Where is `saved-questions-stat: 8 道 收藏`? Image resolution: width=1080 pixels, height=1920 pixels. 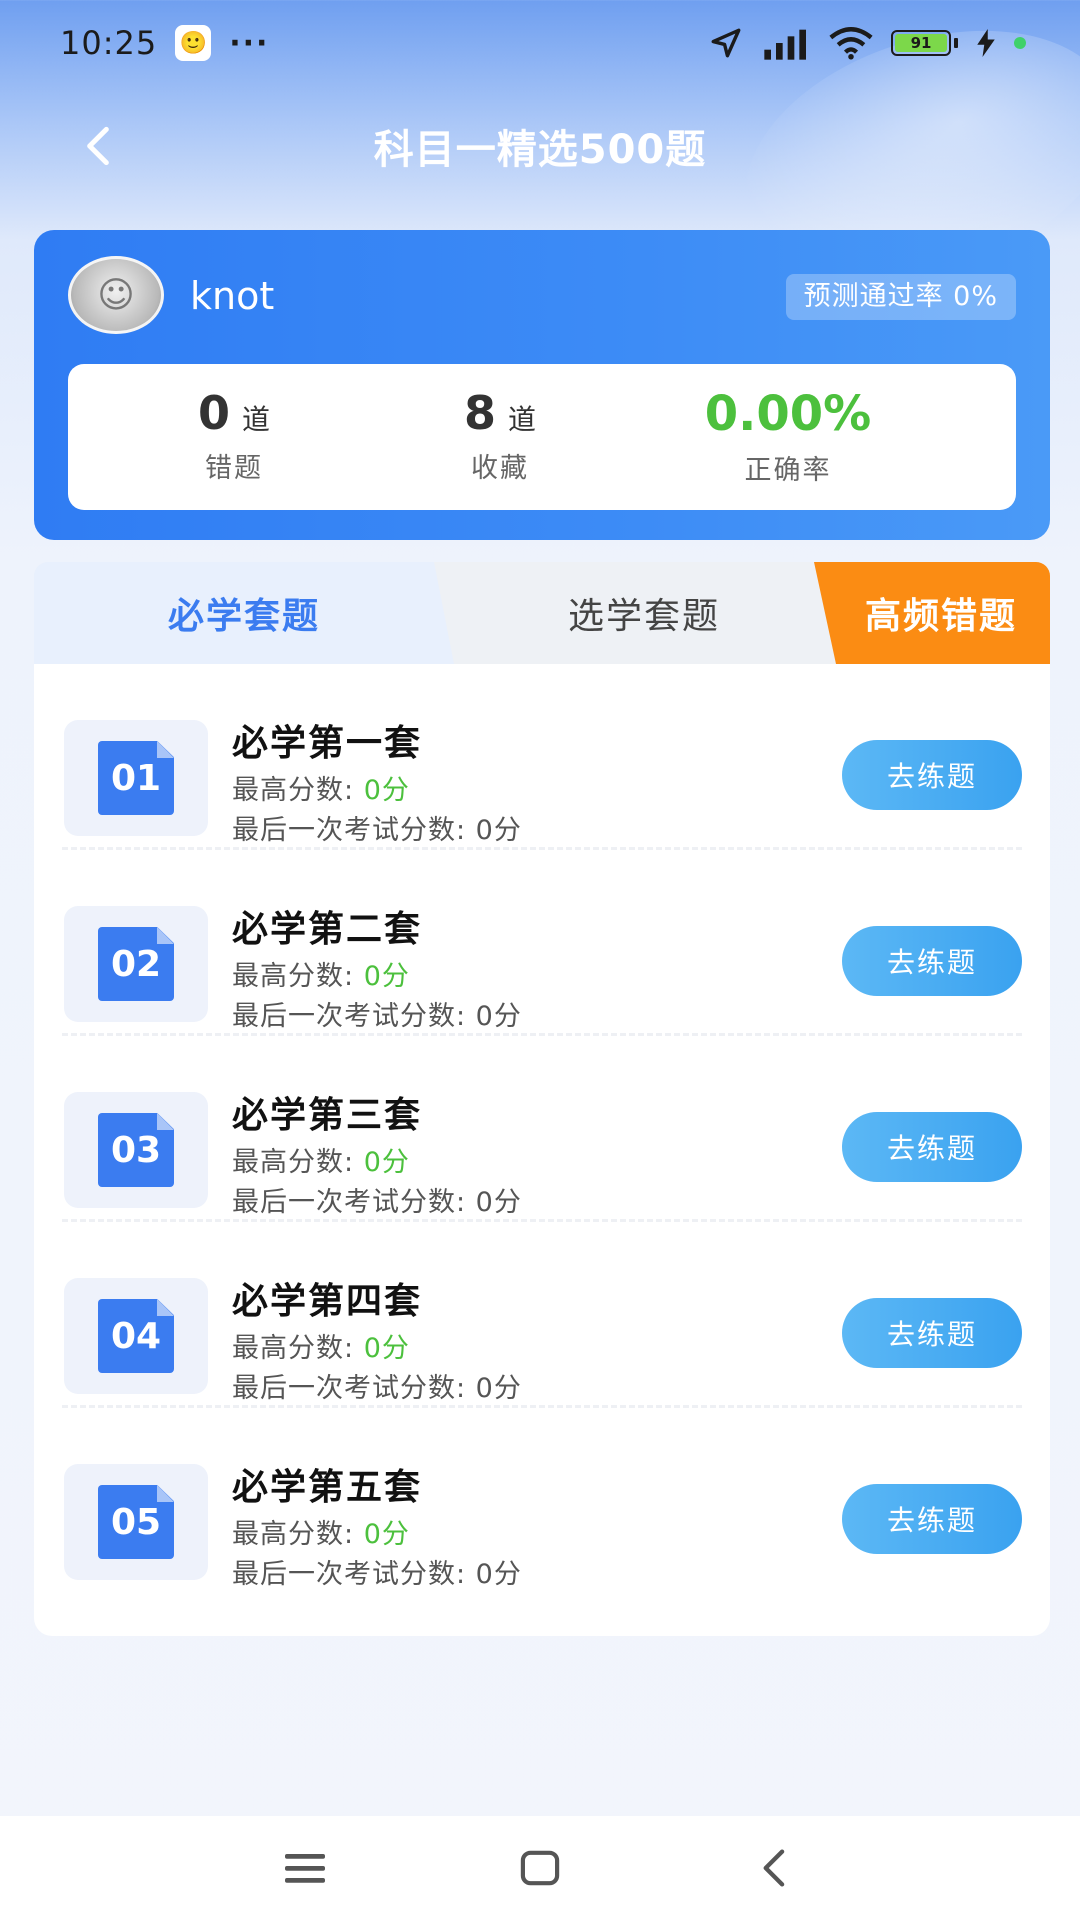
saved-questions-stat: 8 道 收藏 is located at coordinates (500, 435).